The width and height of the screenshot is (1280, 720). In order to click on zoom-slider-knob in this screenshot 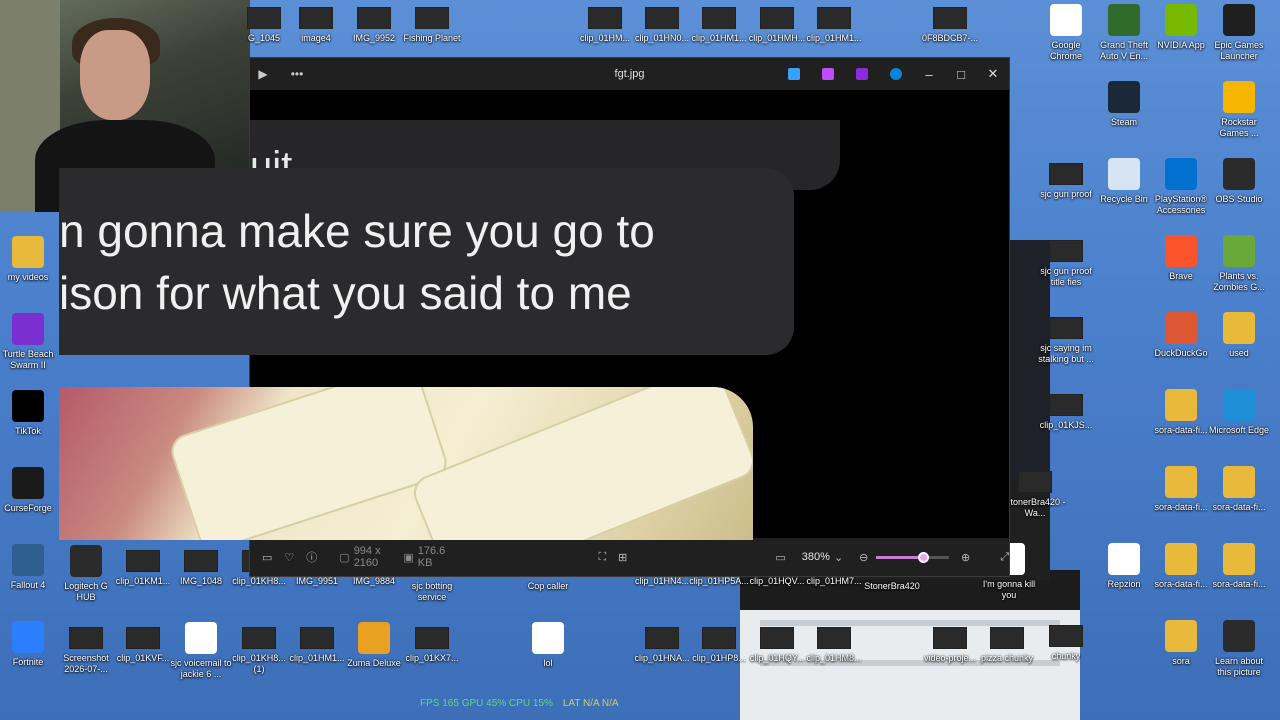, I will do `click(924, 557)`.